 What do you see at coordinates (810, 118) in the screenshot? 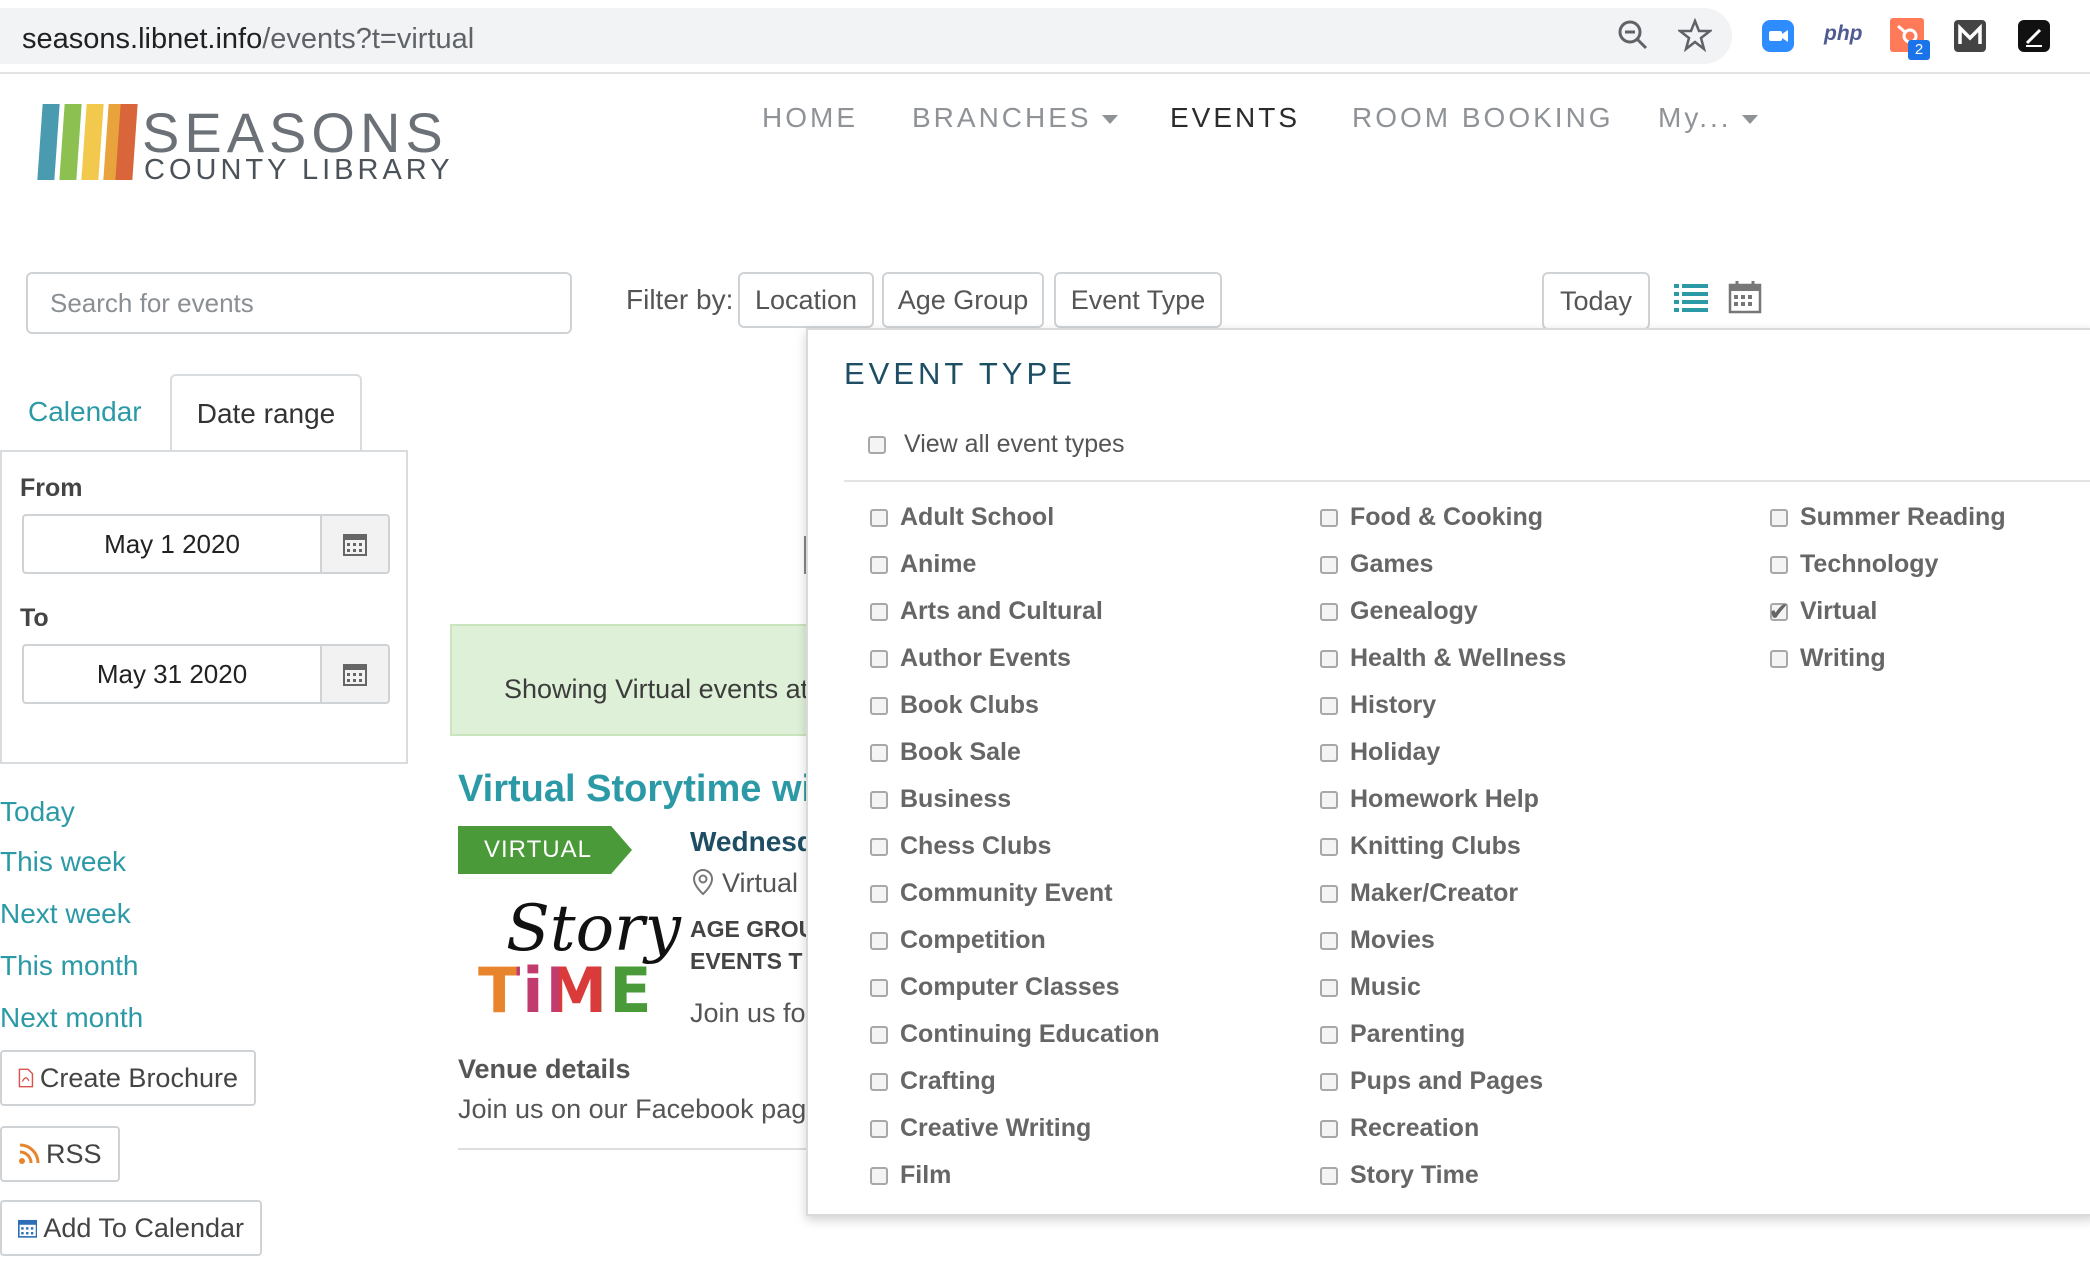
I see `nav-home: HOME` at bounding box center [810, 118].